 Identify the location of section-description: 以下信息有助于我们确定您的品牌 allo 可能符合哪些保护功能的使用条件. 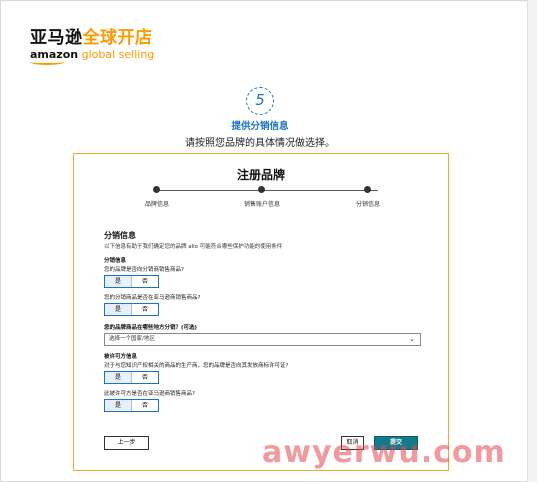
(193, 247).